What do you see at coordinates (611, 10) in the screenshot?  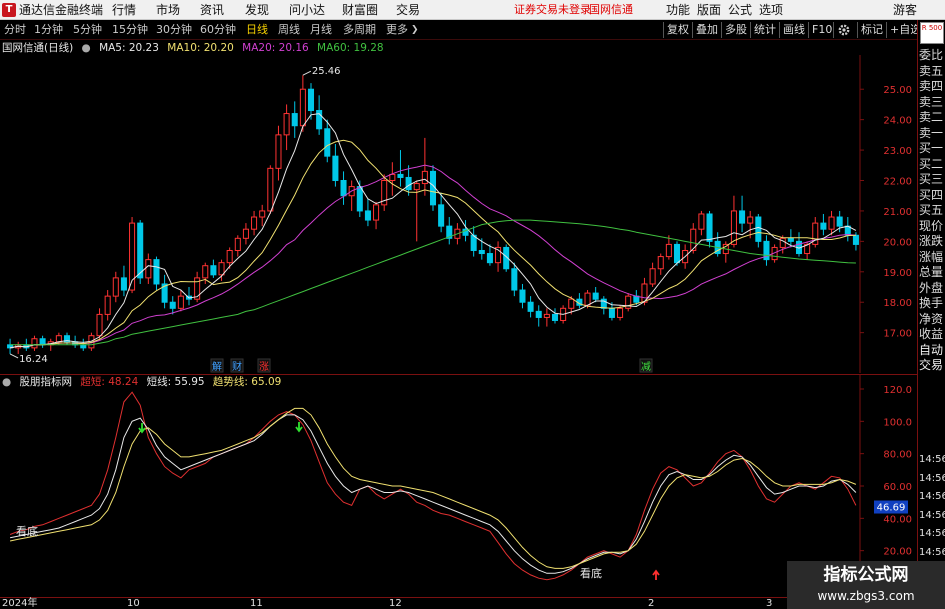 I see `stock-name-link: 国网信通` at bounding box center [611, 10].